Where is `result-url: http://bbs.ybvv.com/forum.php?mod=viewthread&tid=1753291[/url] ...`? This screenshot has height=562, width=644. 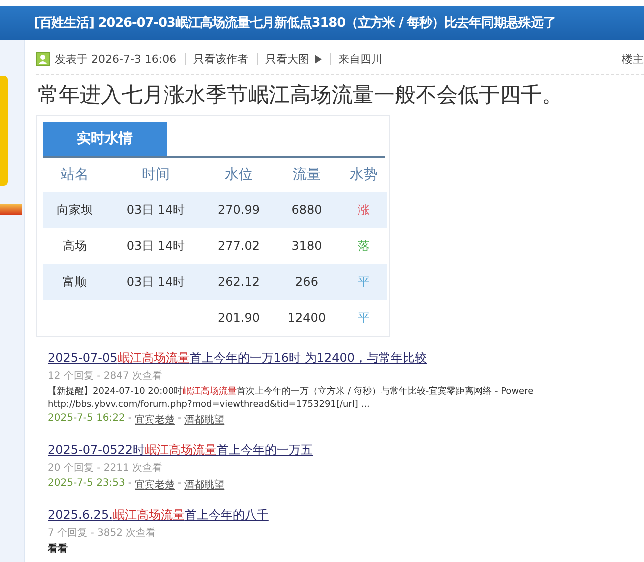 result-url: http://bbs.ybvv.com/forum.php?mod=viewthread&tid=1753291[/url] ... is located at coordinates (209, 405).